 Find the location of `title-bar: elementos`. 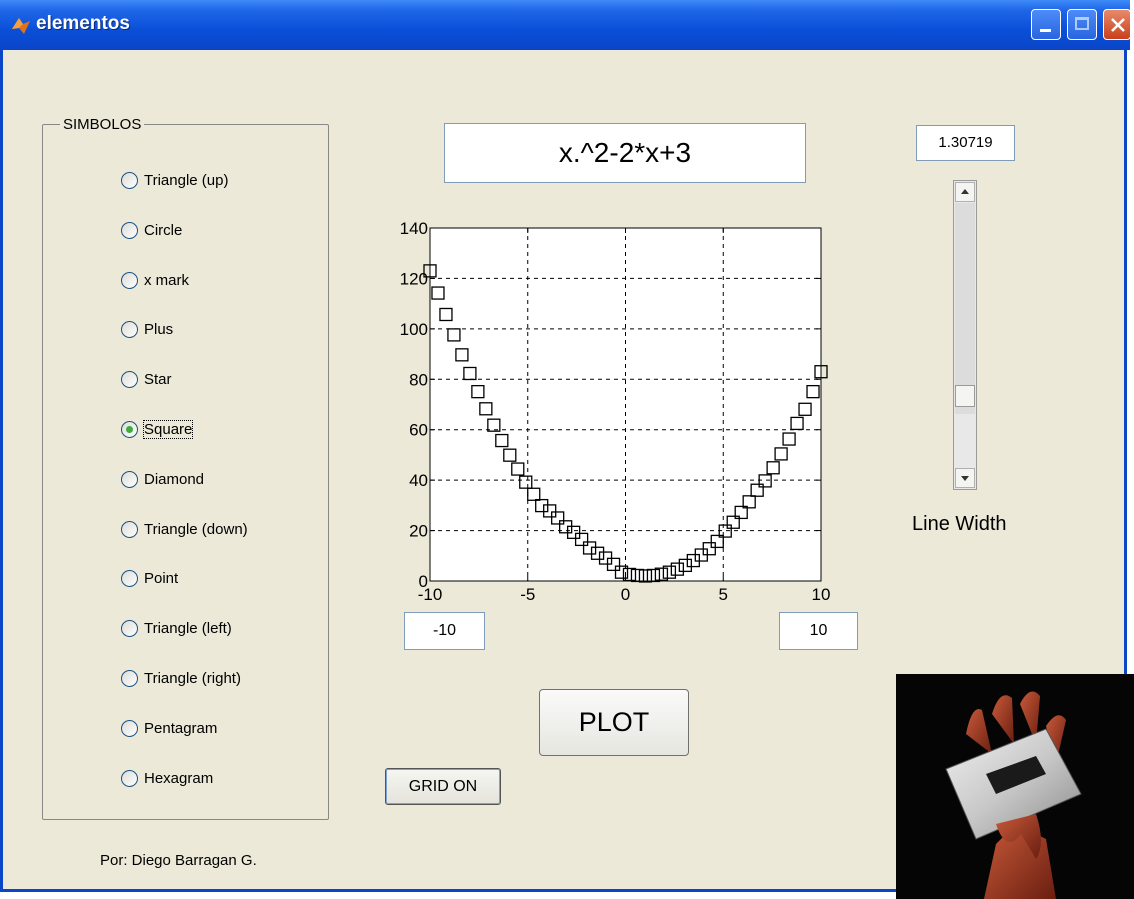

title-bar: elementos is located at coordinates (565, 25).